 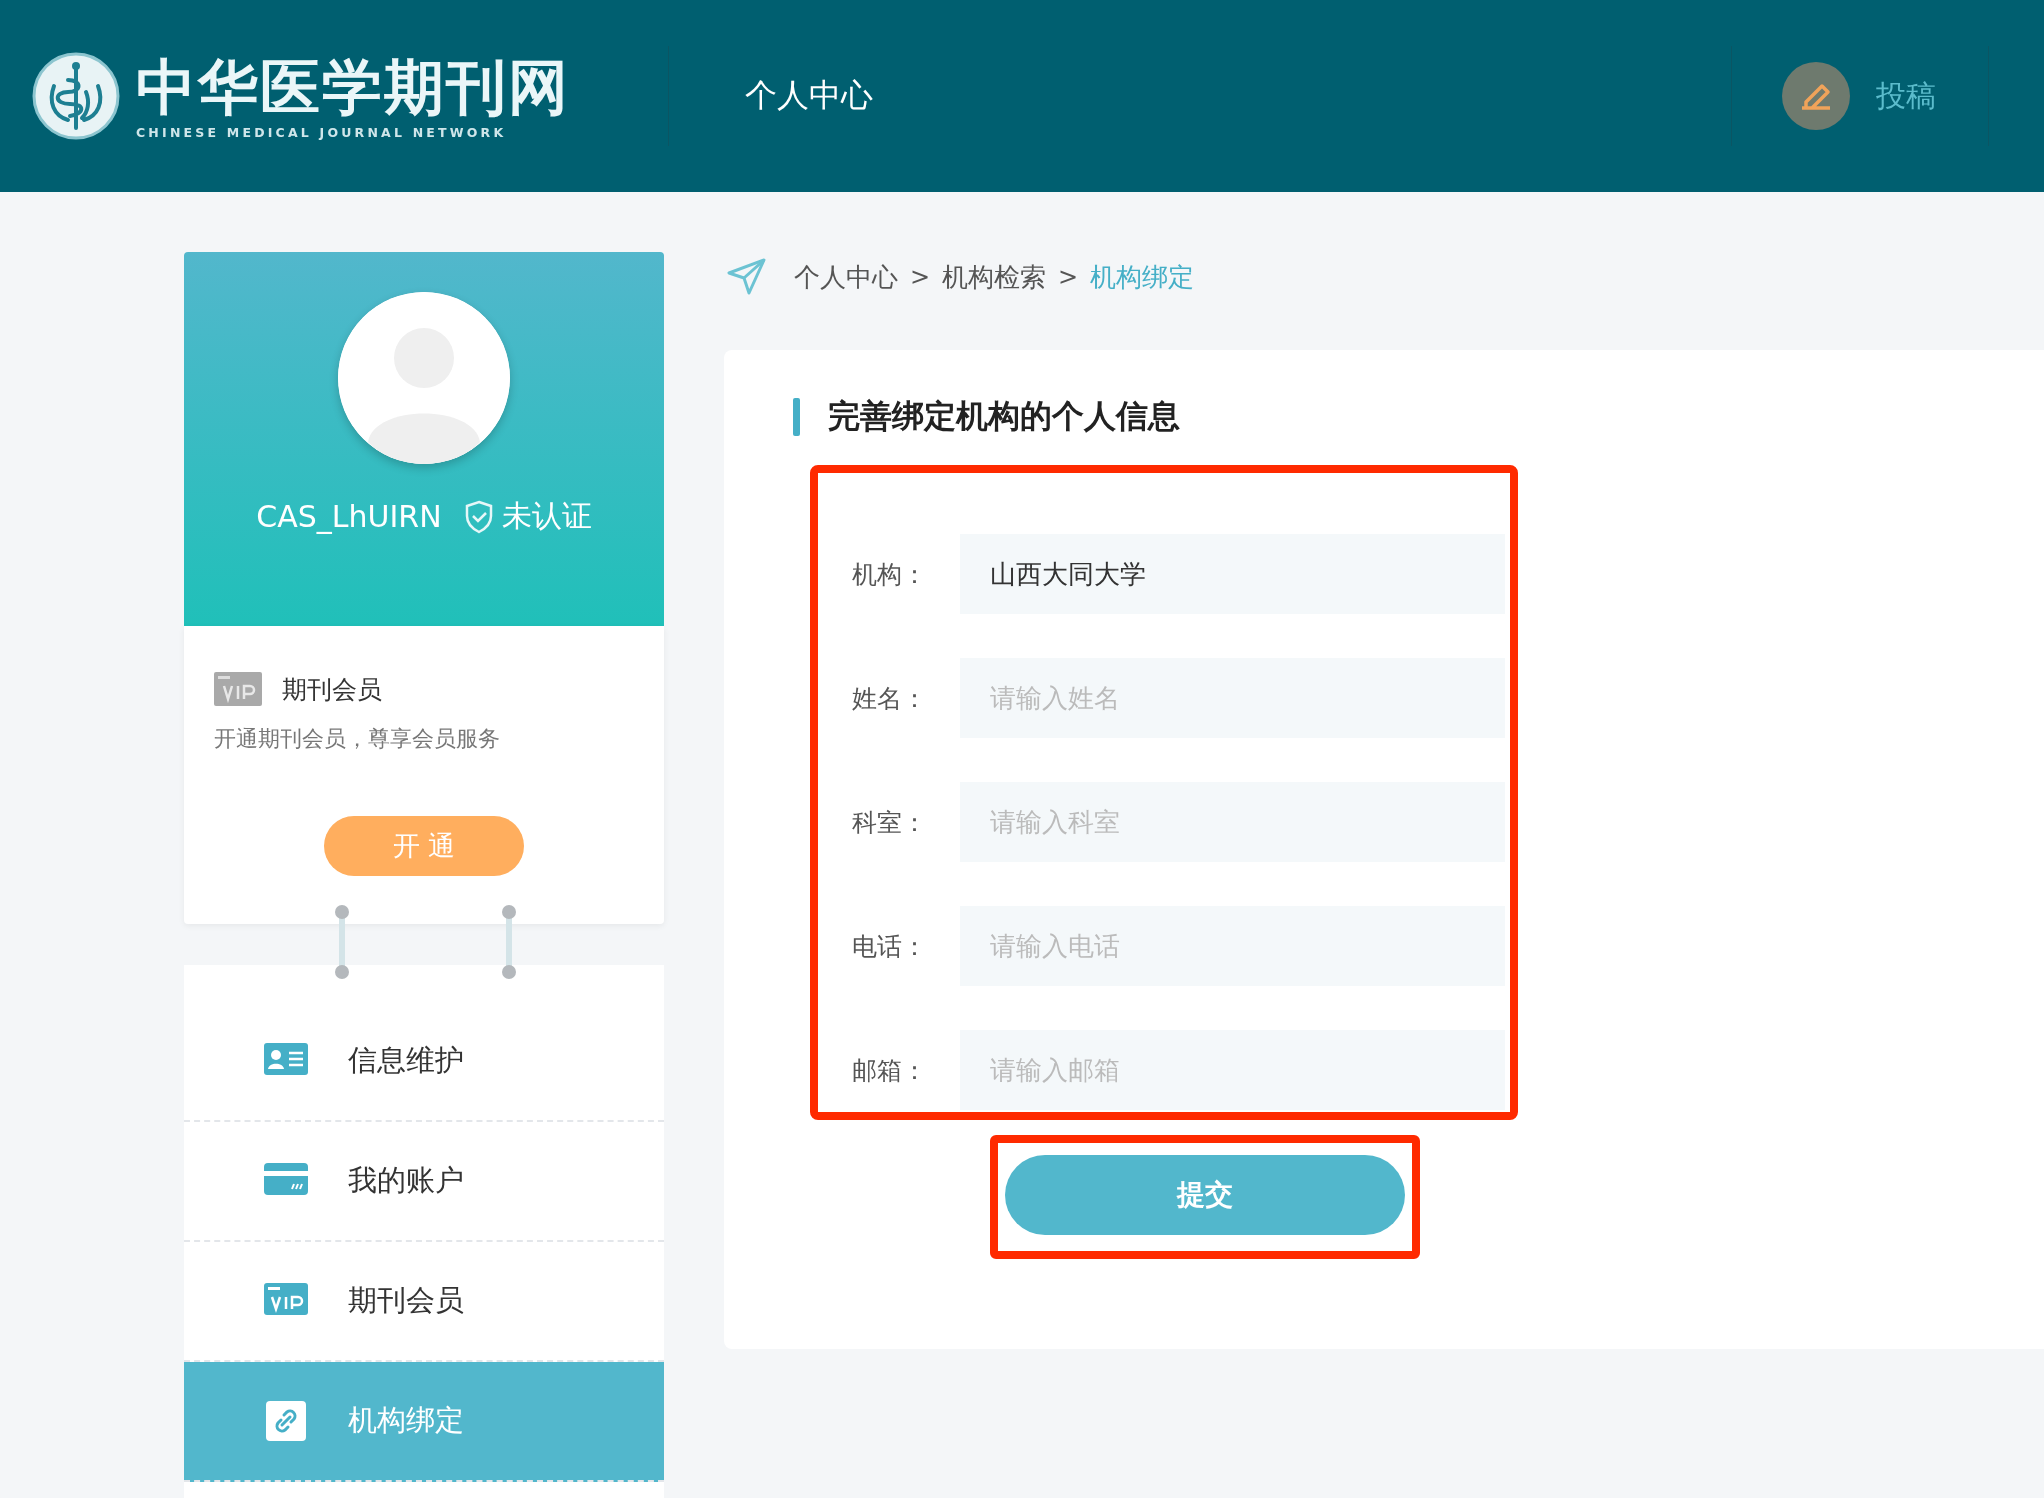 I want to click on pen-icon, so click(x=1816, y=96).